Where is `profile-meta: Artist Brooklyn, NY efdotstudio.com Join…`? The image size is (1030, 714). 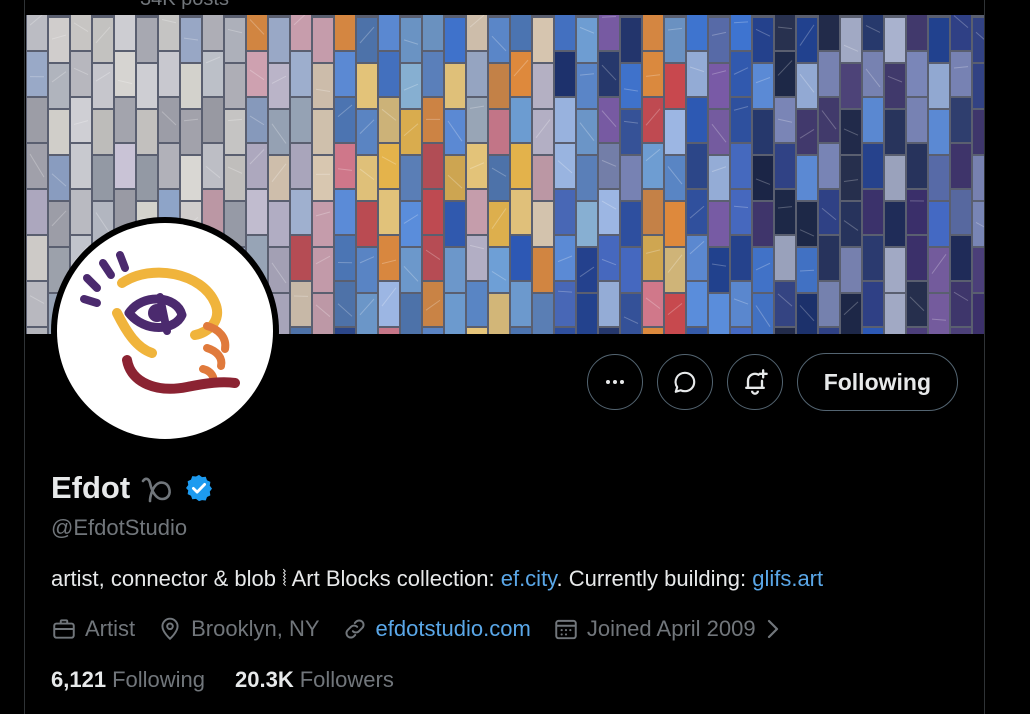
profile-meta: Artist Brooklyn, NY efdotstudio.com Join… is located at coordinates (427, 629).